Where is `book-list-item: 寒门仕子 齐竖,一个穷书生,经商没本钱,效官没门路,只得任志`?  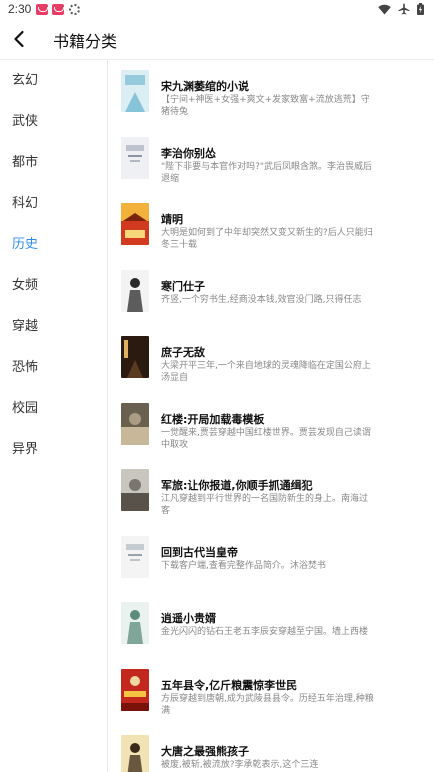 book-list-item: 寒门仕子 齐竖,一个穷书生,经商没本钱,效官没门路,只得任志 is located at coordinates (271, 302).